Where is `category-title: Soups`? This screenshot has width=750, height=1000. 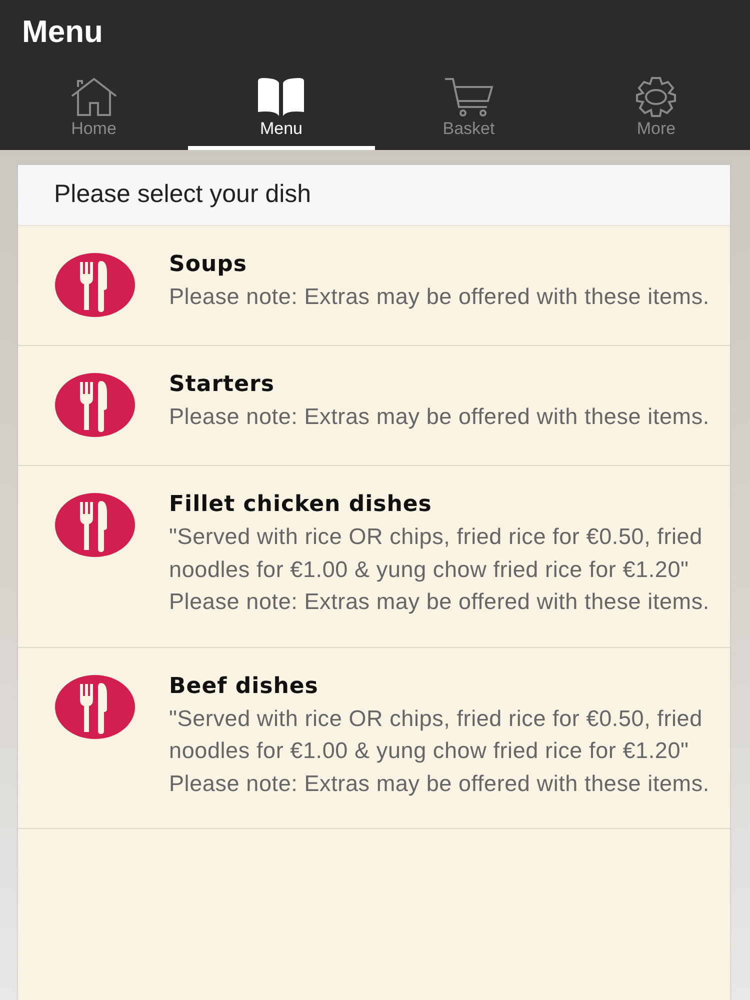
category-title: Soups is located at coordinates (208, 264).